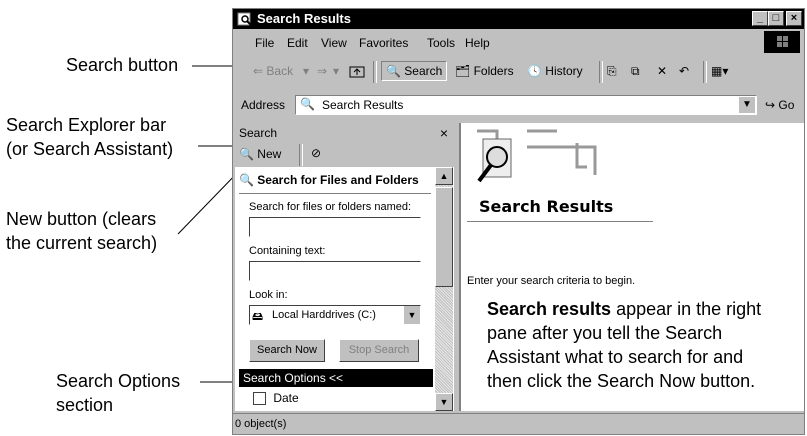 This screenshot has height=436, width=807. What do you see at coordinates (662, 71) in the screenshot?
I see `delete-icon: ✕` at bounding box center [662, 71].